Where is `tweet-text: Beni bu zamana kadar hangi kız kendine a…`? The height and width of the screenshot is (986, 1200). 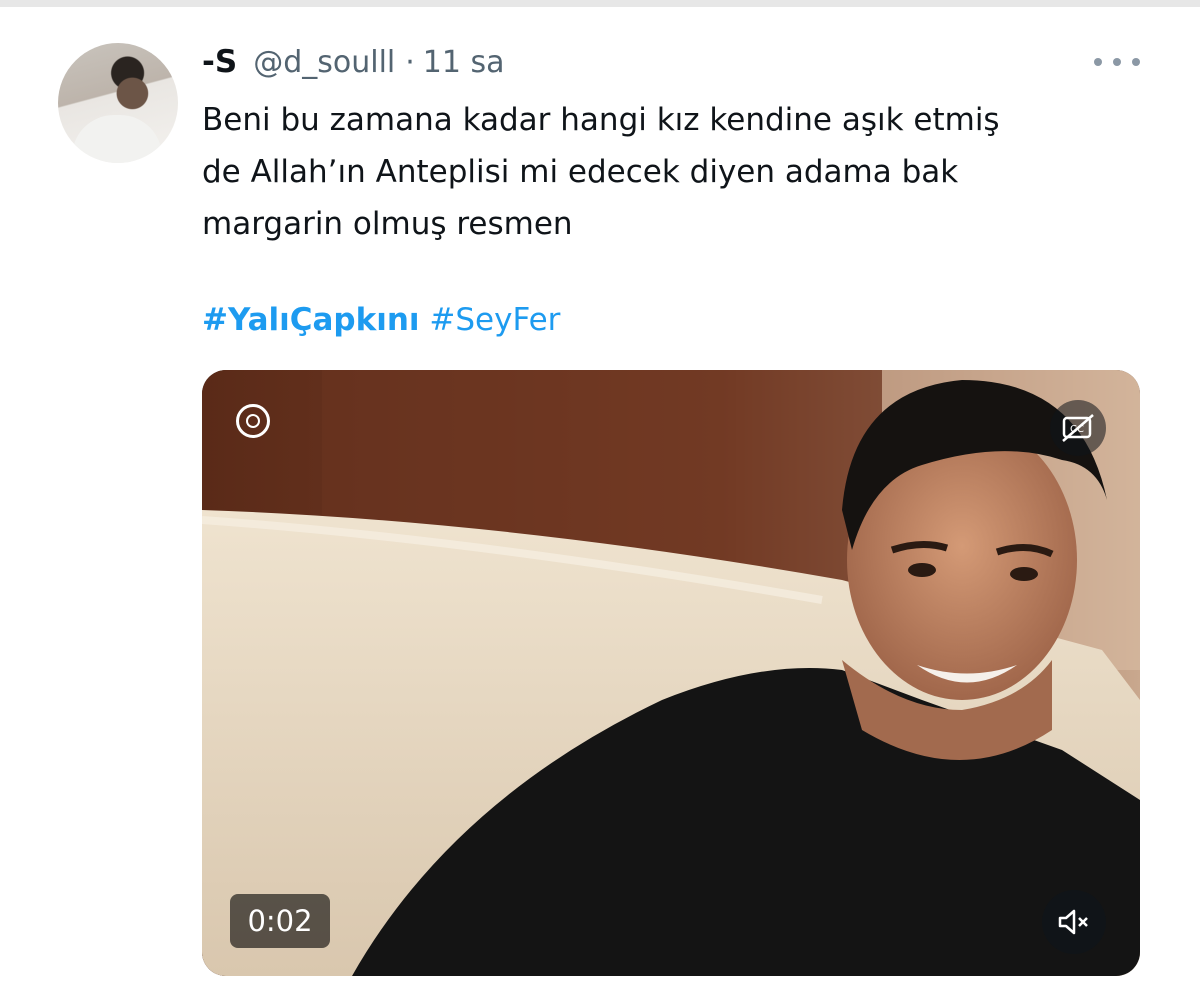 tweet-text: Beni bu zamana kadar hangi kız kendine a… is located at coordinates (601, 172).